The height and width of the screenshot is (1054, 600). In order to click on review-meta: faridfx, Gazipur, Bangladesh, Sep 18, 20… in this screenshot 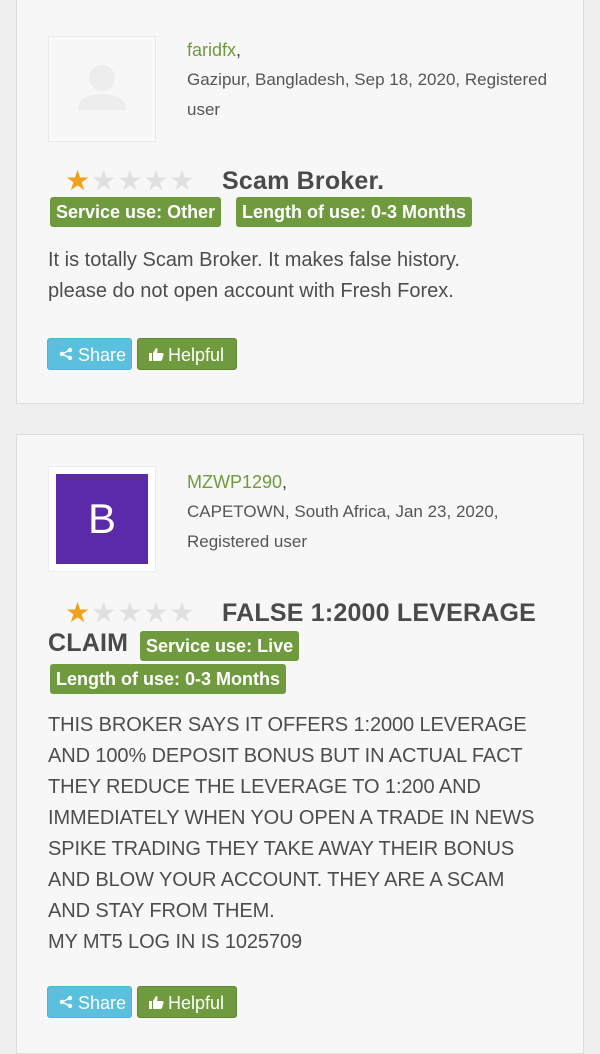, I will do `click(382, 80)`.